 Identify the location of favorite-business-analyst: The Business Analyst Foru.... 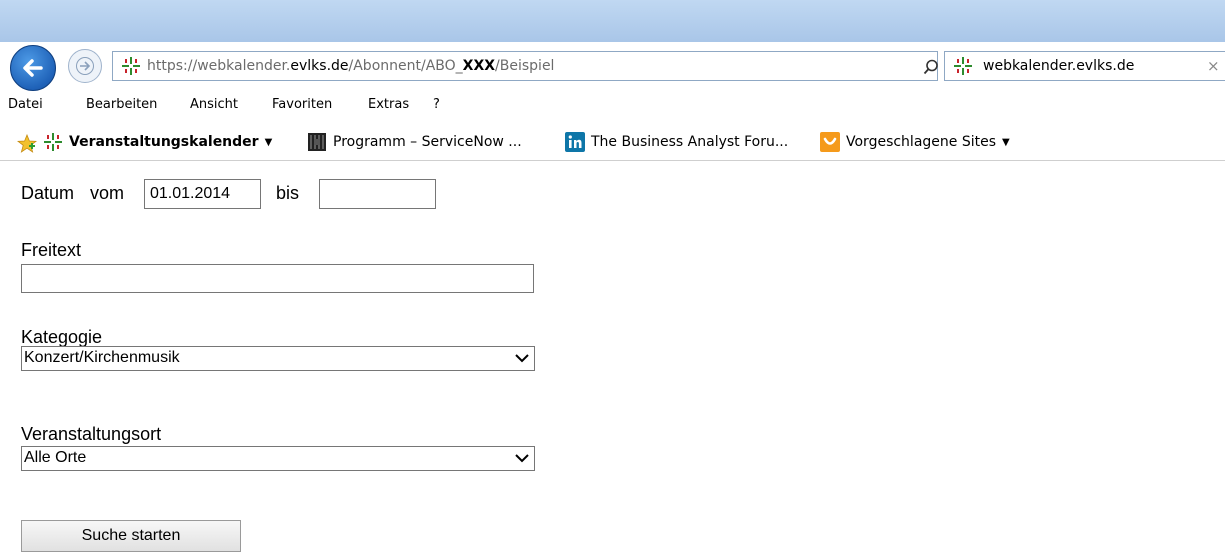
(676, 142).